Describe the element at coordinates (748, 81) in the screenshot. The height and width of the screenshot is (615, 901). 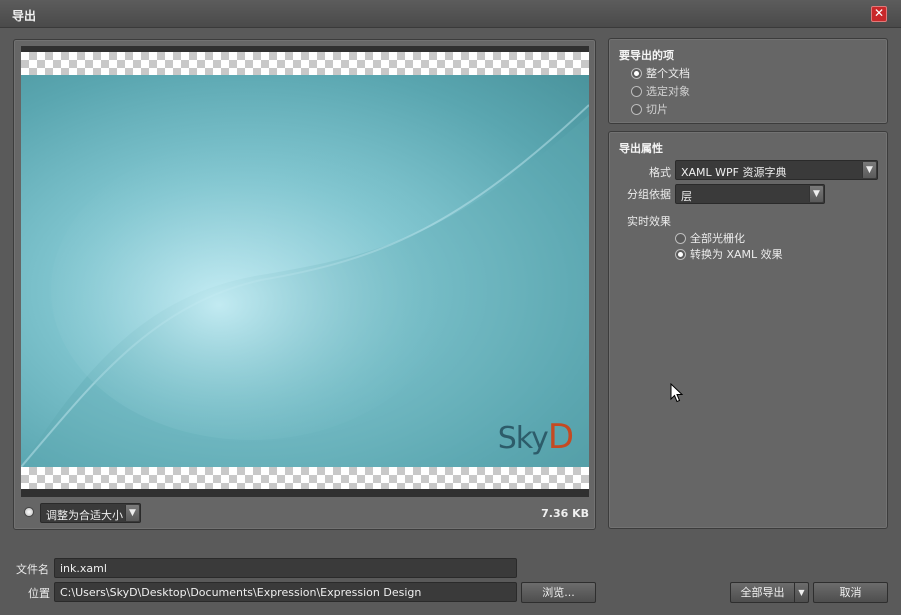
I see `export-items-panel: 要导出的项 整个文档 选定对象 切片` at that location.